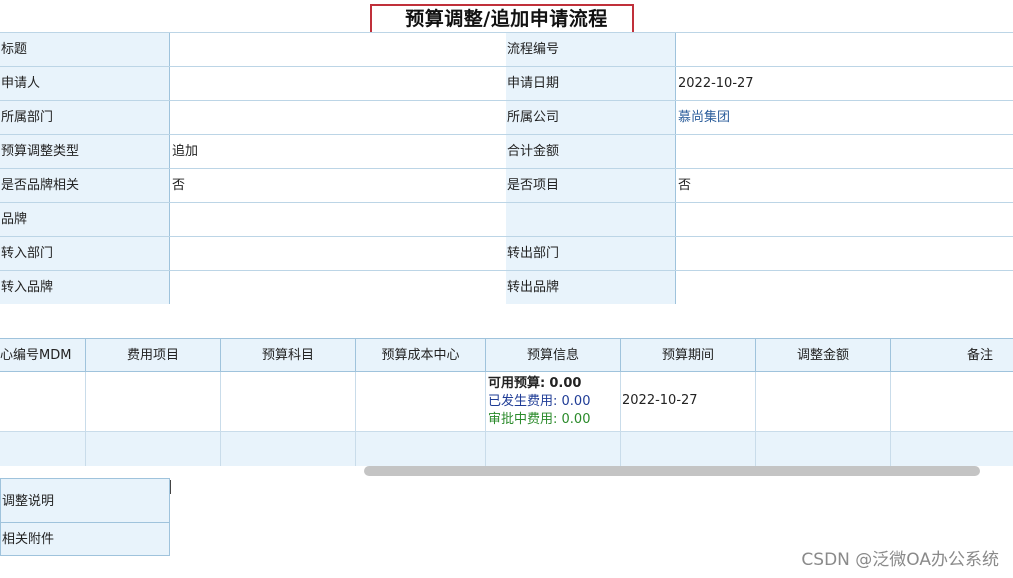 Image resolution: width=1013 pixels, height=578 pixels. I want to click on cell-budget-period: 2022-10-27, so click(688, 402).